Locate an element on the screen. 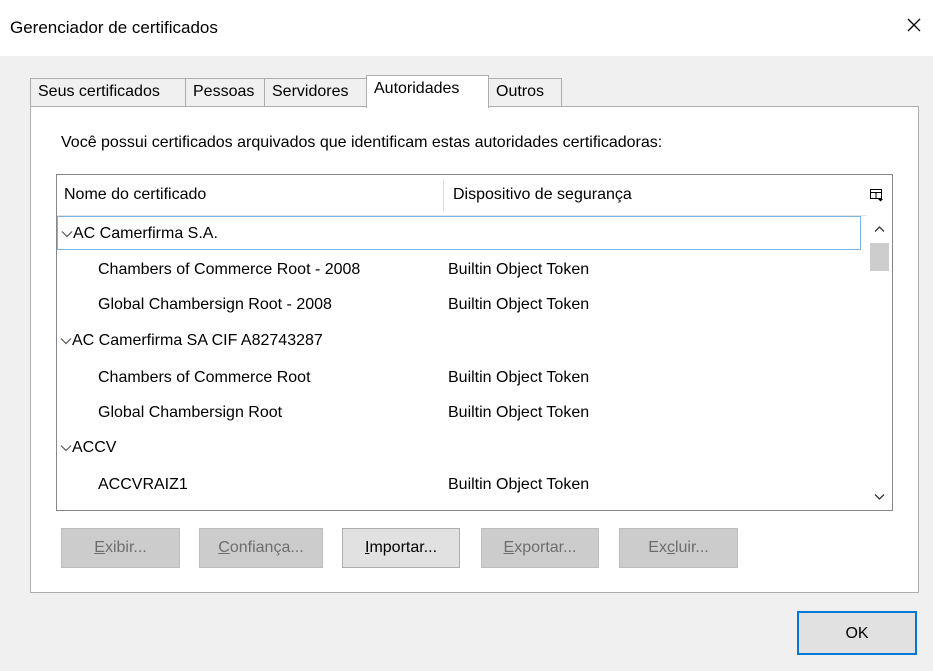 This screenshot has width=933, height=671. column-header-device: Dispositivo de segurança is located at coordinates (542, 195).